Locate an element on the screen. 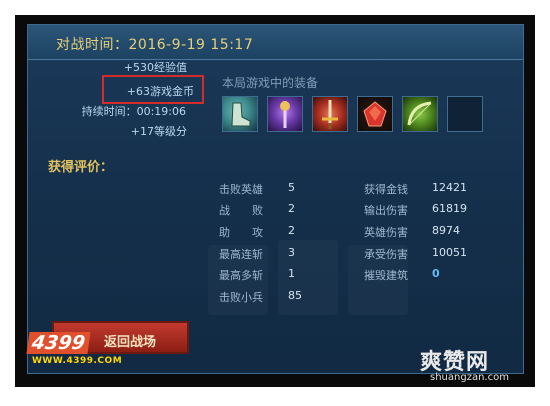  stat-label: 击败英雄 is located at coordinates (241, 189).